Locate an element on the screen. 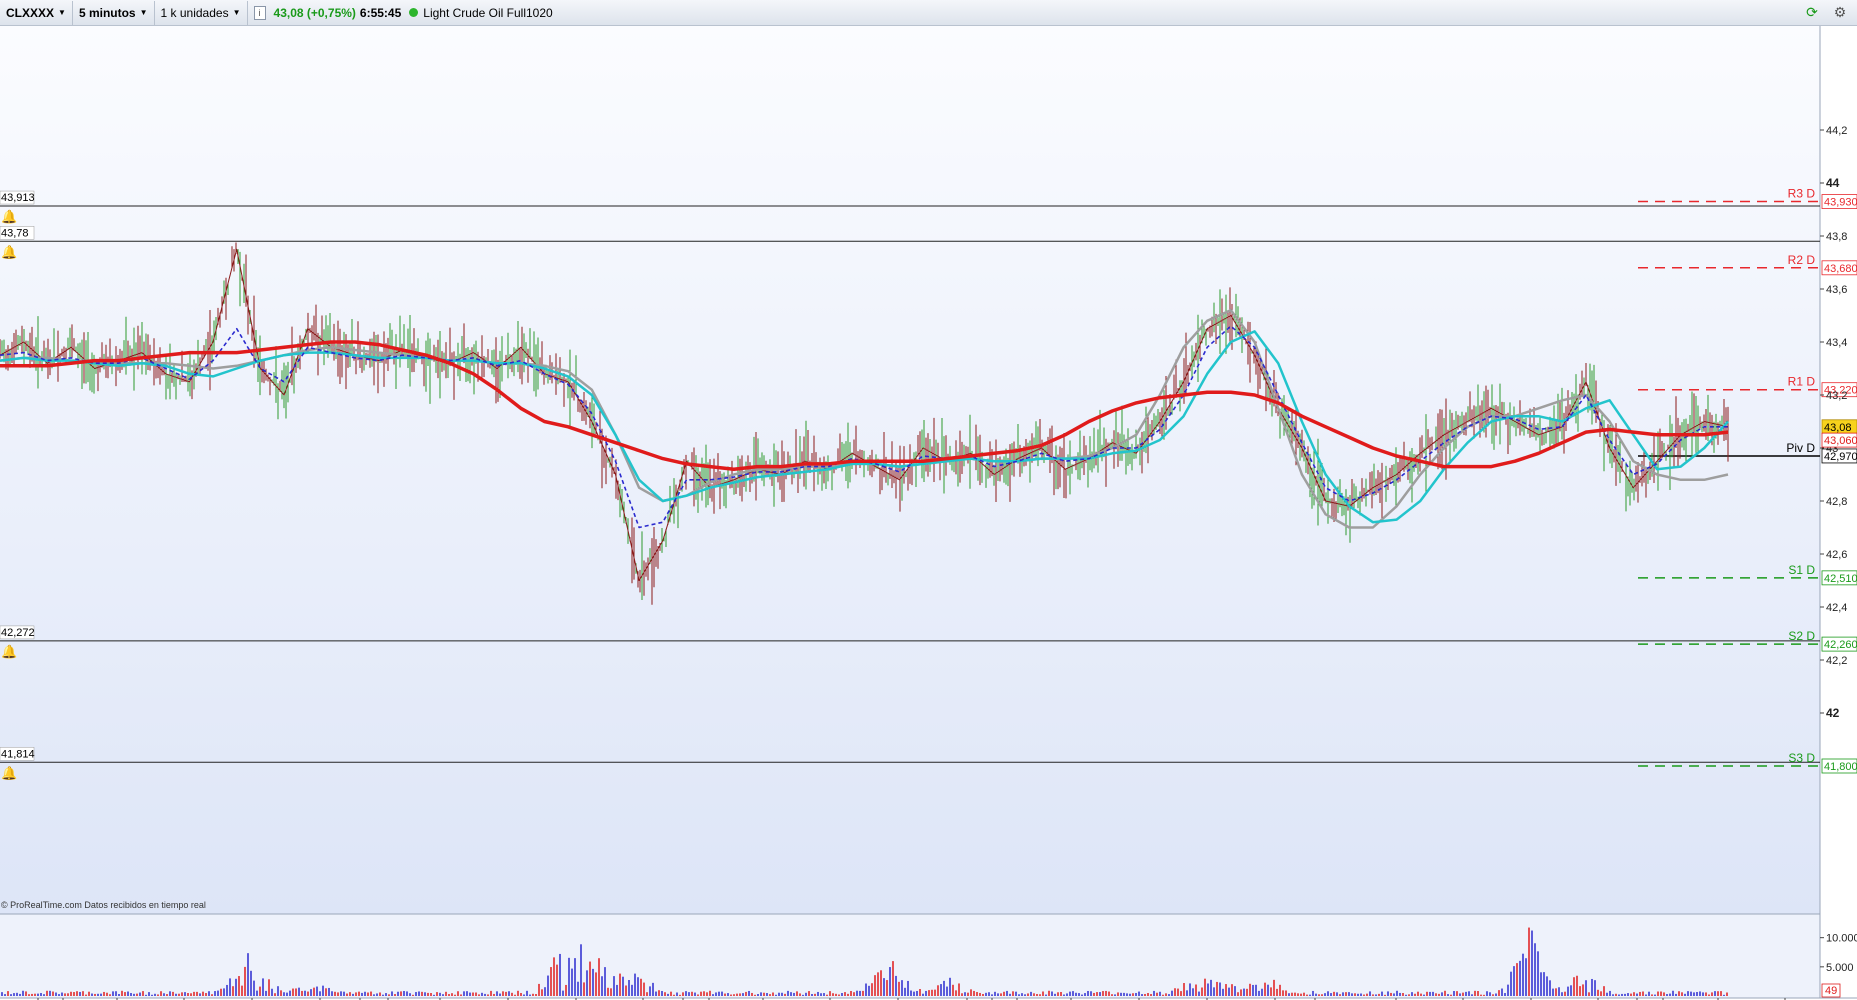 The height and width of the screenshot is (1000, 1857). price-tick-label: 42,6 is located at coordinates (1836, 555).